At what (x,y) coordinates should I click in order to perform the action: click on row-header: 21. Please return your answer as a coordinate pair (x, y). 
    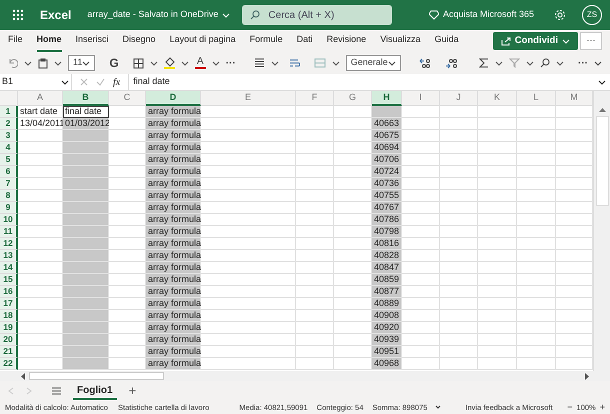
    Looking at the image, I should click on (9, 352).